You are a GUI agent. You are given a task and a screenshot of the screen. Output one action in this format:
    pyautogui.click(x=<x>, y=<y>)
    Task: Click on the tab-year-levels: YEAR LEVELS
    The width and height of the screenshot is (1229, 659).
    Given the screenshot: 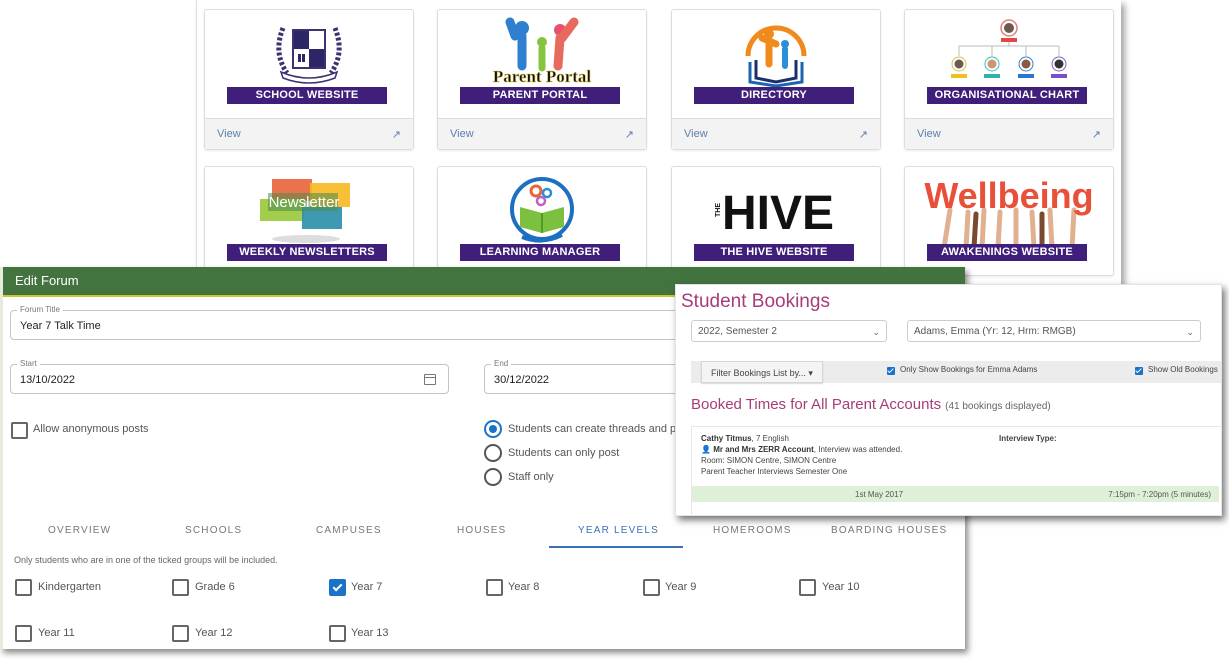 What is the action you would take?
    pyautogui.click(x=618, y=530)
    